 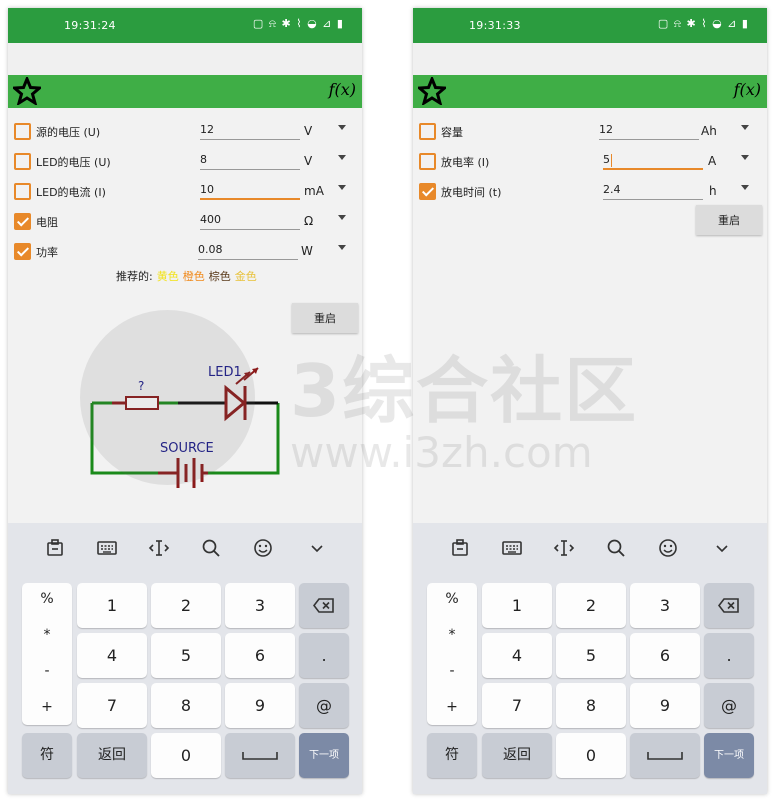 I want to click on input-discharge-rate: 5, so click(x=653, y=160).